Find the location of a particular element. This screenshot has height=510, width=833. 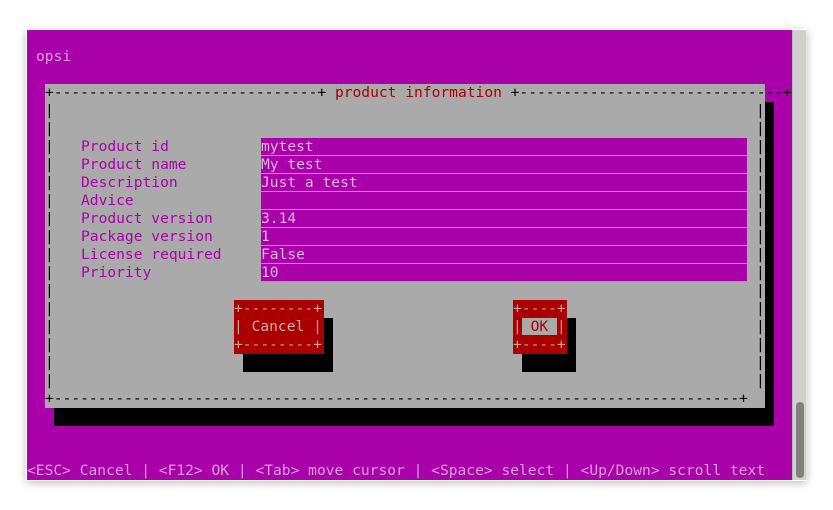

cancel-button-label: Cancel is located at coordinates (278, 326).